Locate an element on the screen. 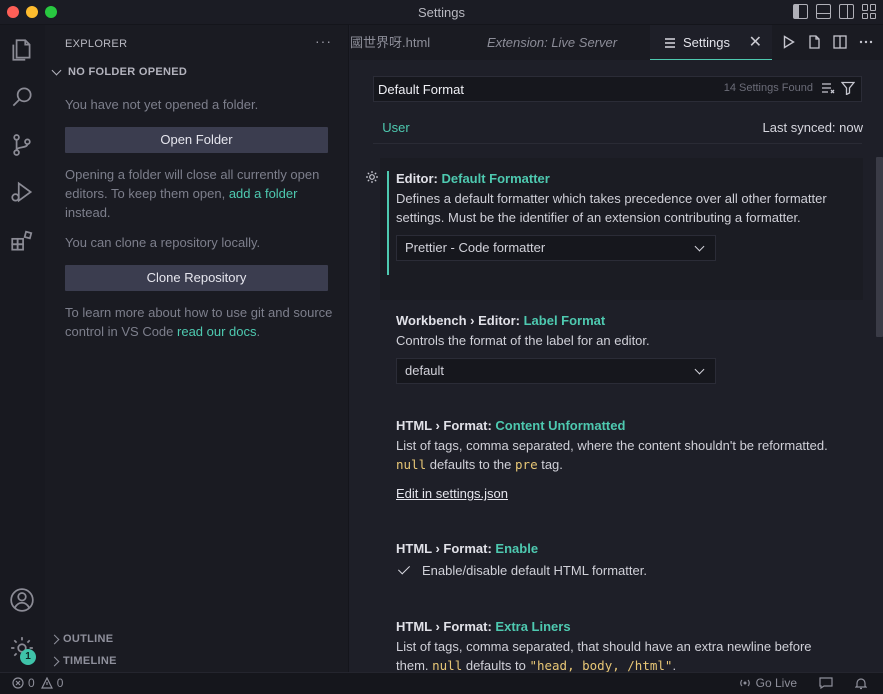 This screenshot has width=883, height=694. last-synced-status: Last synced: now is located at coordinates (812, 127).